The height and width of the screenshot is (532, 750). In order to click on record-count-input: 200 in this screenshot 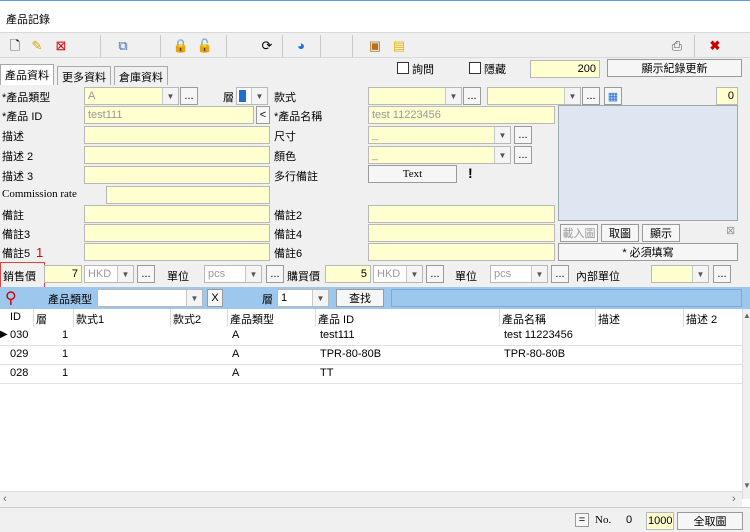, I will do `click(565, 69)`.